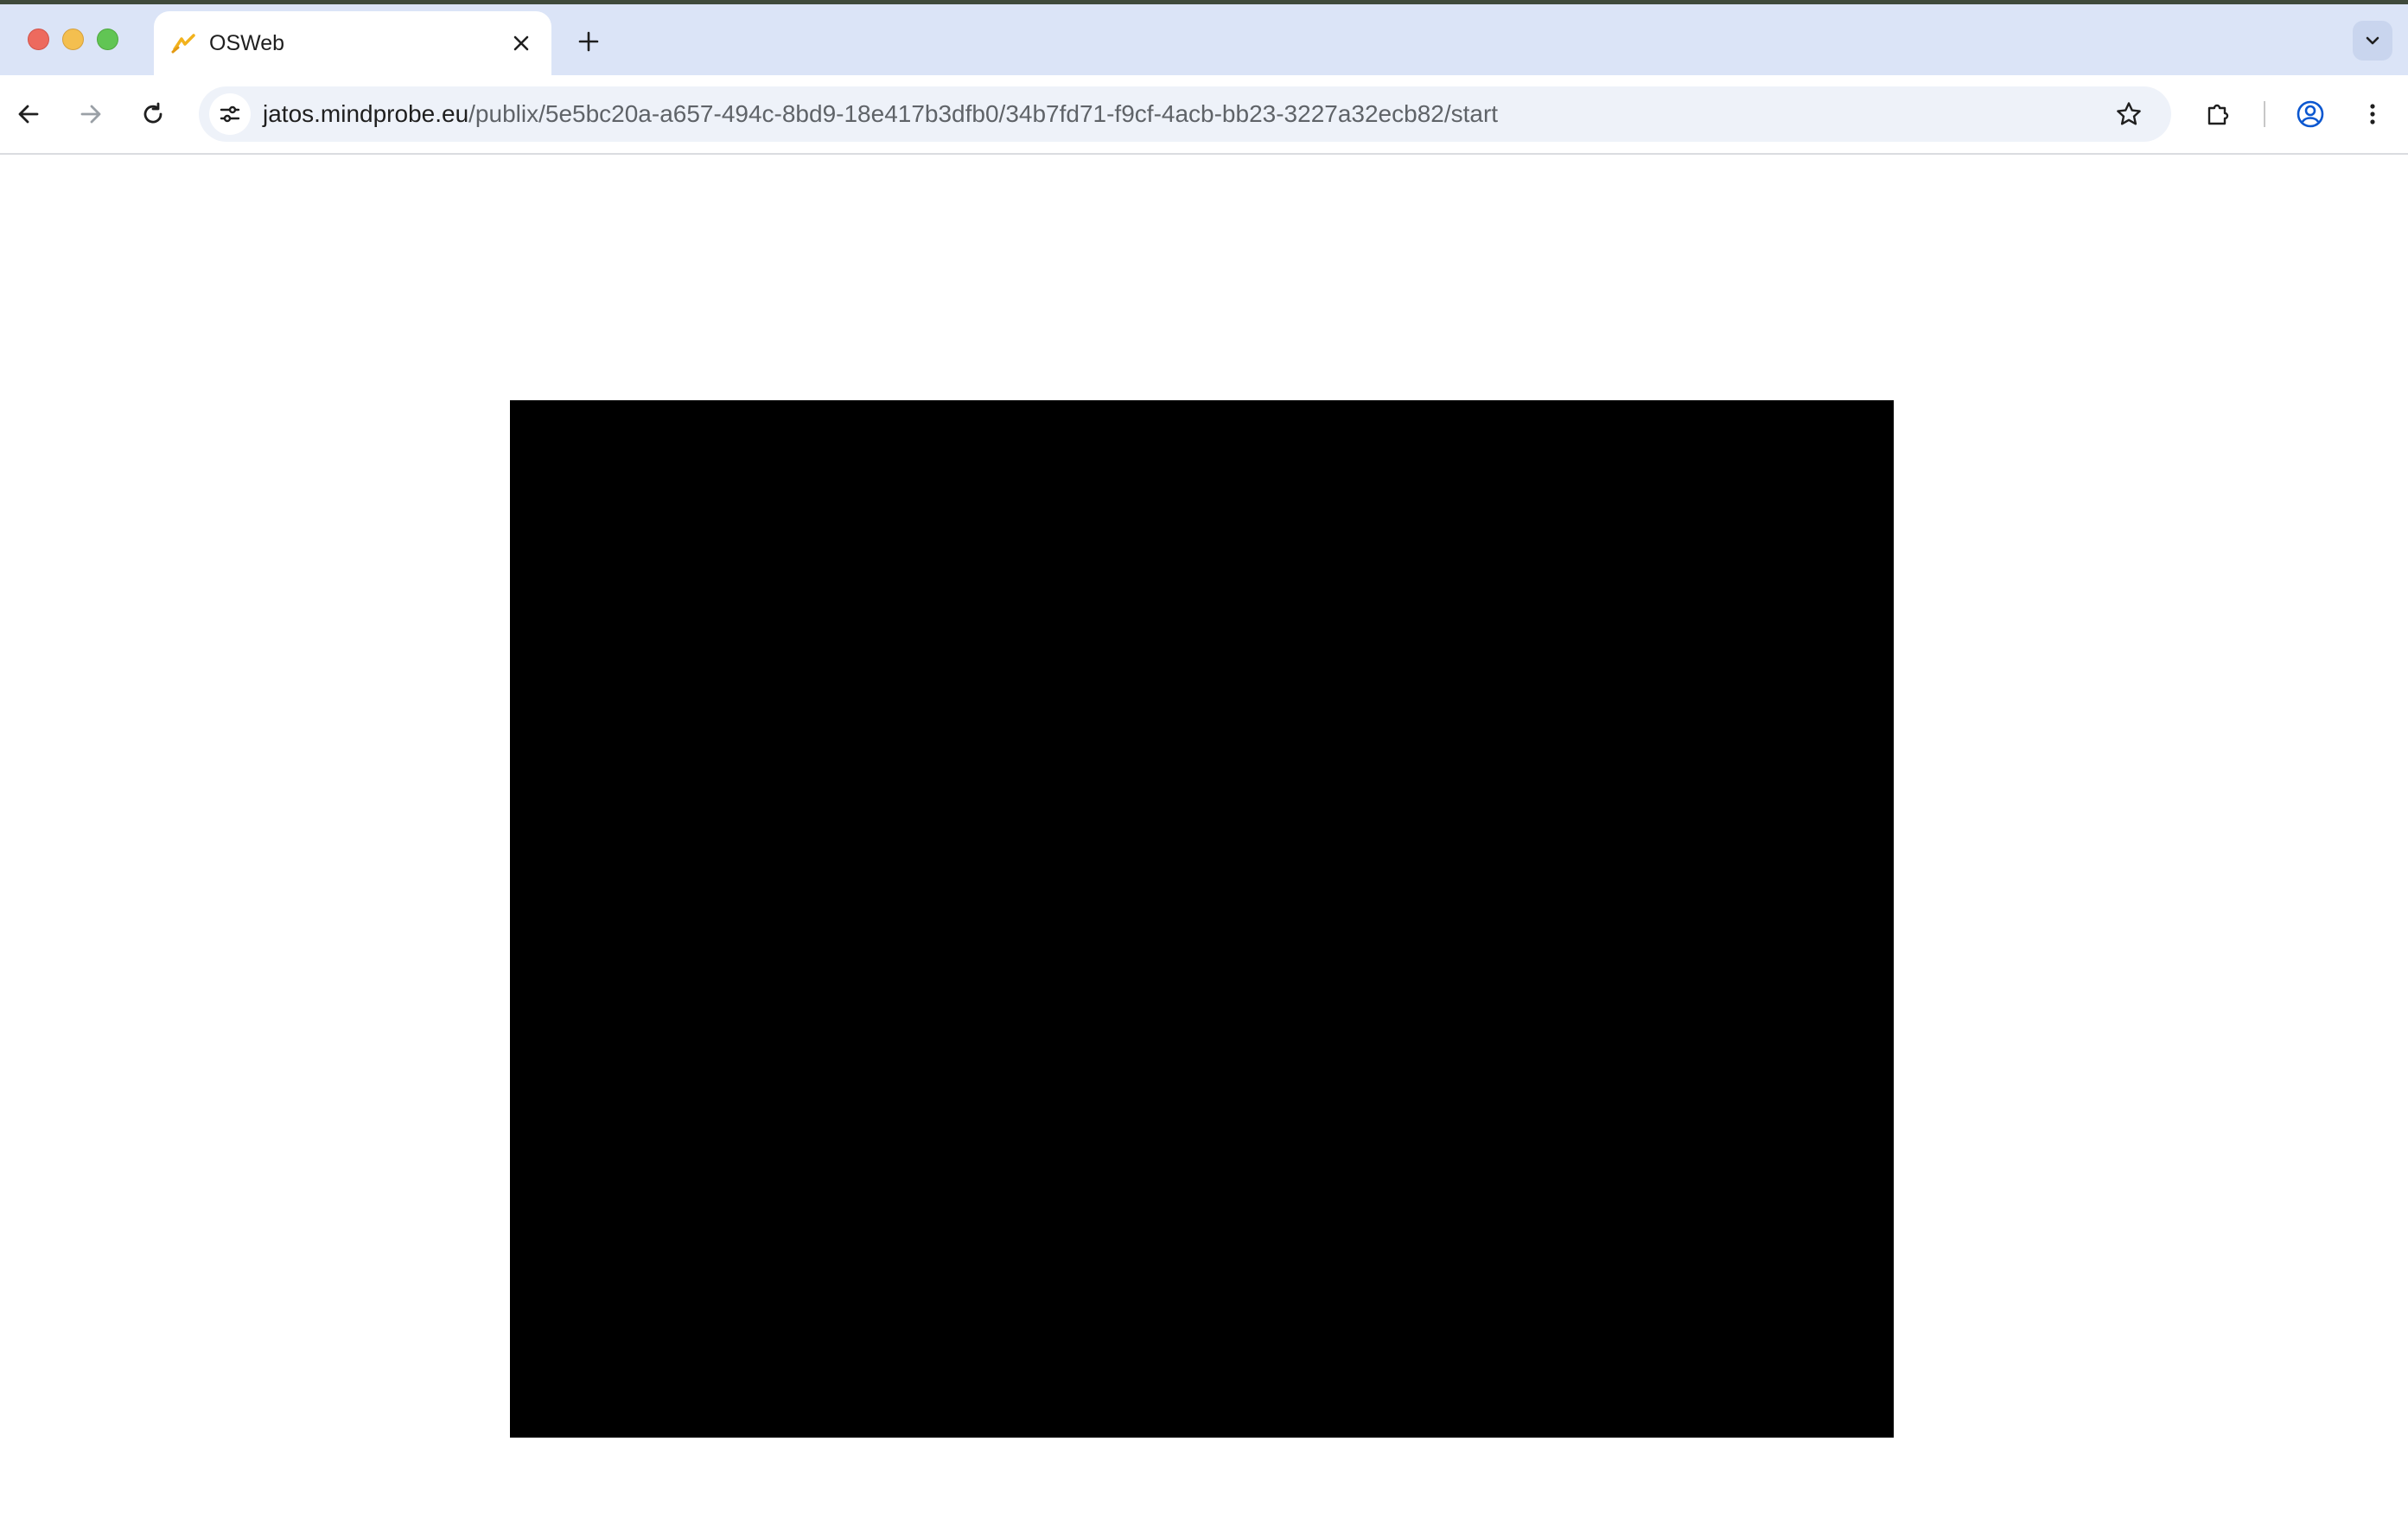 This screenshot has width=2408, height=1518. What do you see at coordinates (2264, 114) in the screenshot?
I see `toolbar-divider` at bounding box center [2264, 114].